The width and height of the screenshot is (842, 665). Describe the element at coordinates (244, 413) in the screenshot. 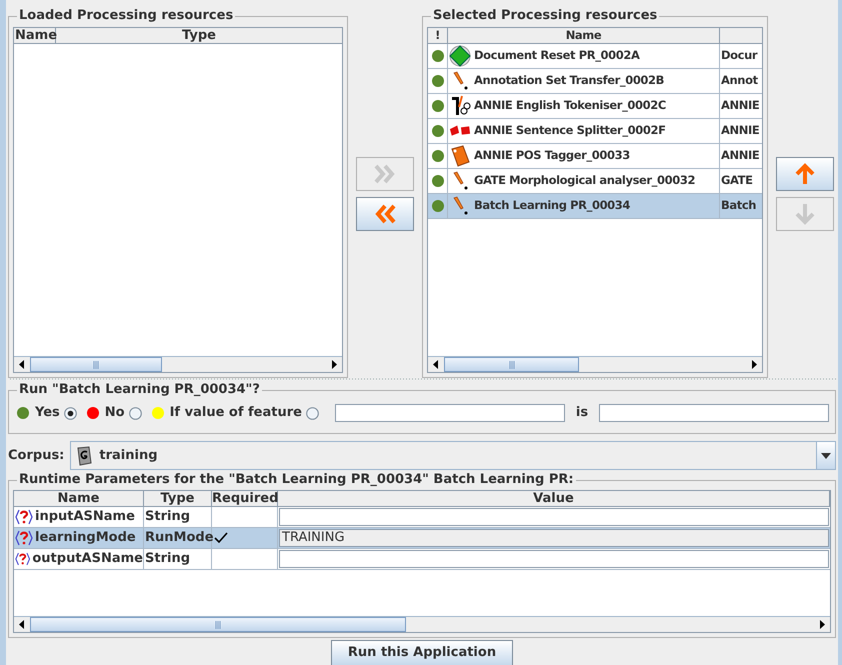

I see `radio-option: If value of feature` at that location.